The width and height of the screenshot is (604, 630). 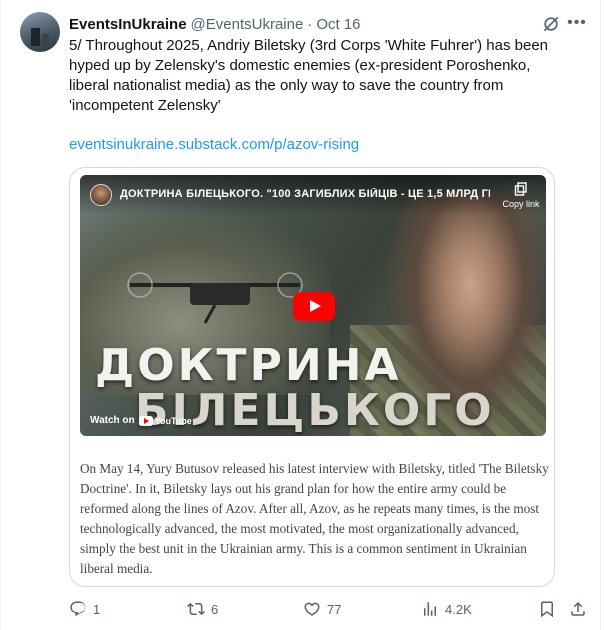 I want to click on share-icon, so click(x=578, y=608).